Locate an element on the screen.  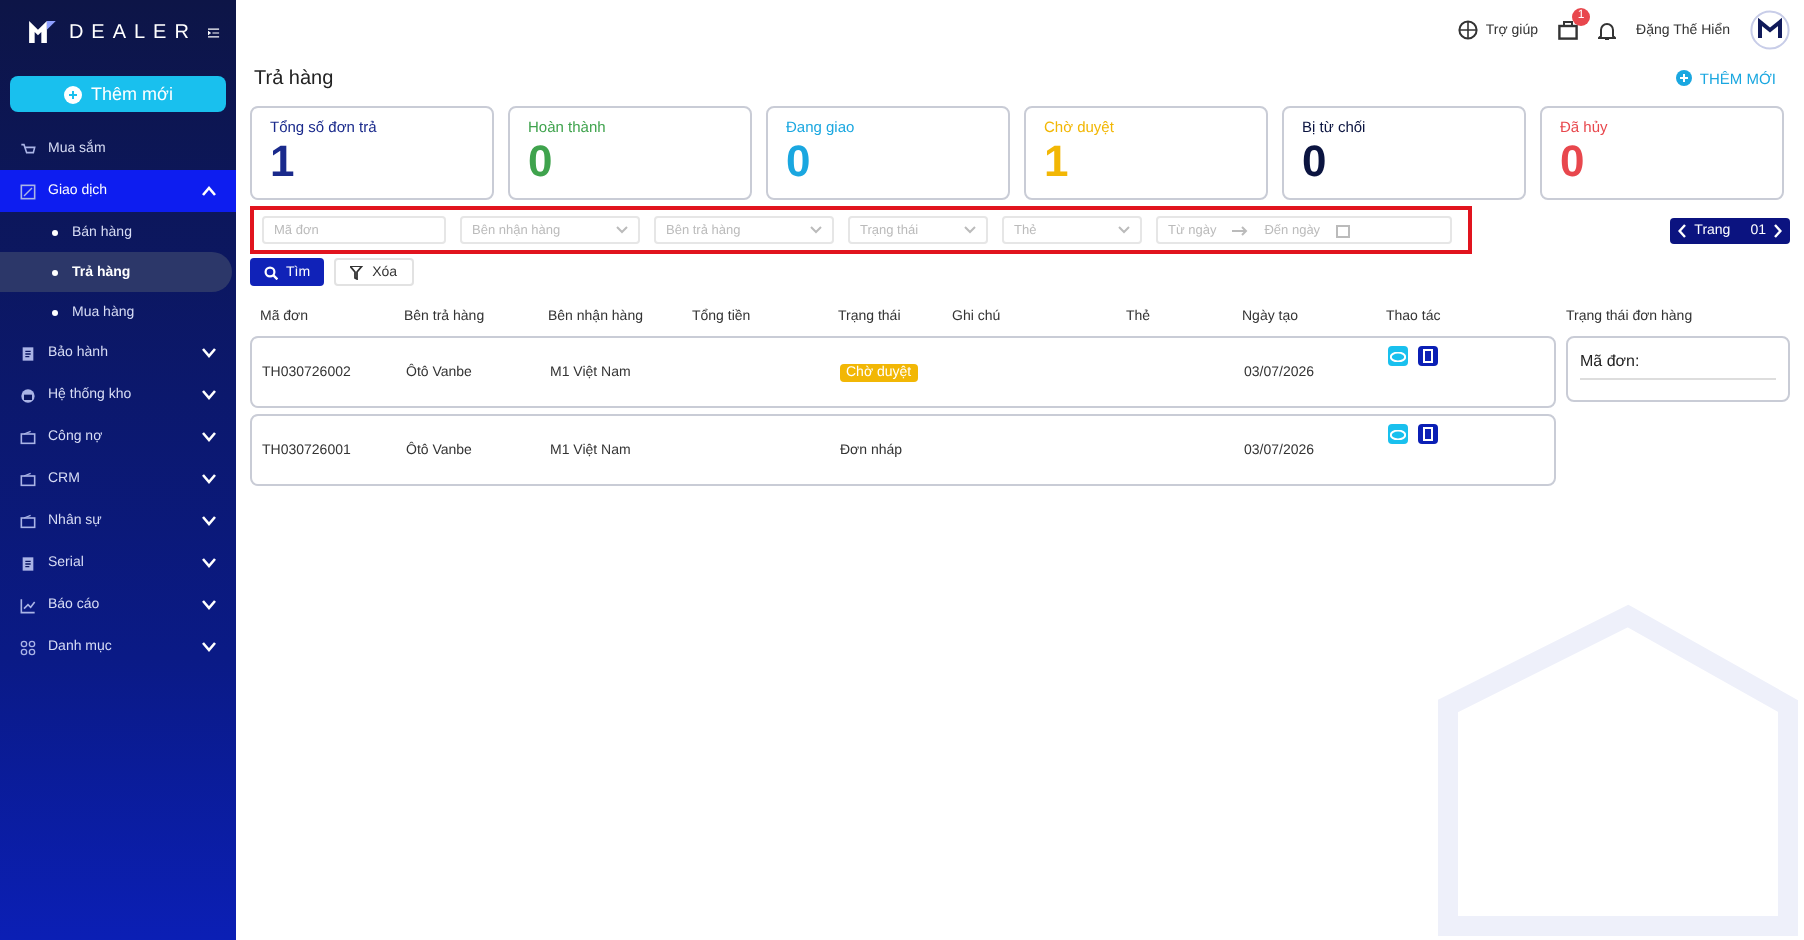
chart-icon is located at coordinates (28, 605).